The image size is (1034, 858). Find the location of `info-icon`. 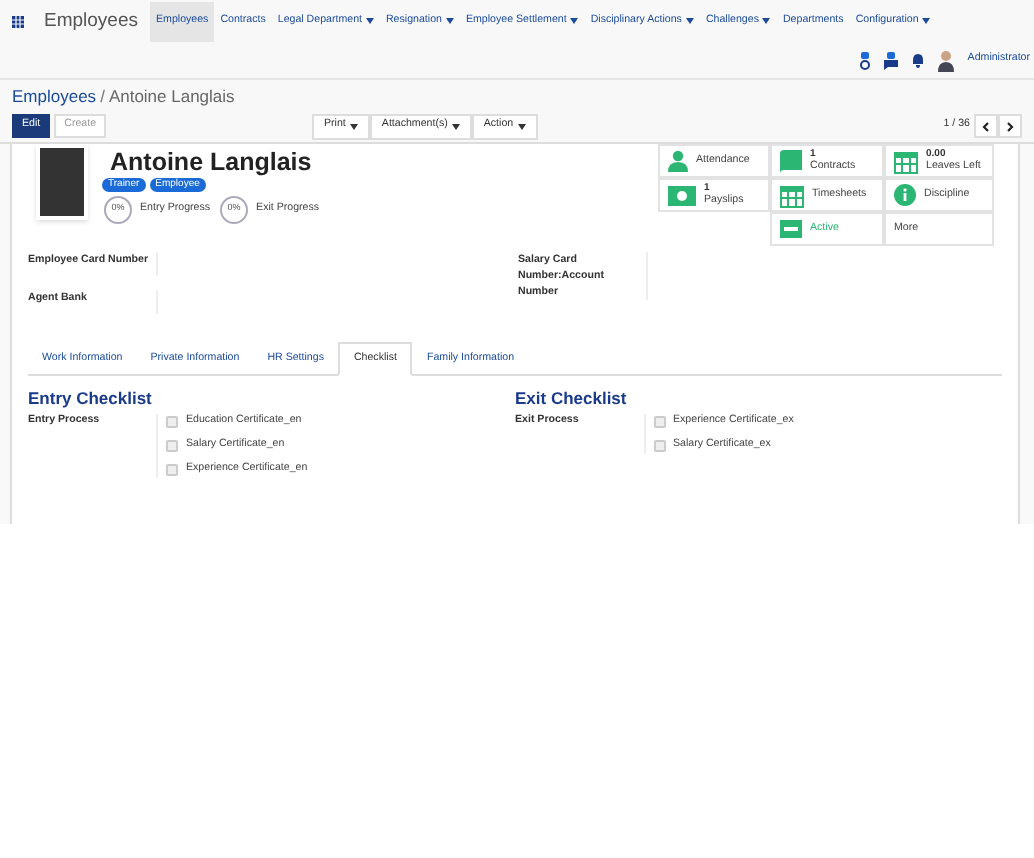

info-icon is located at coordinates (905, 195).